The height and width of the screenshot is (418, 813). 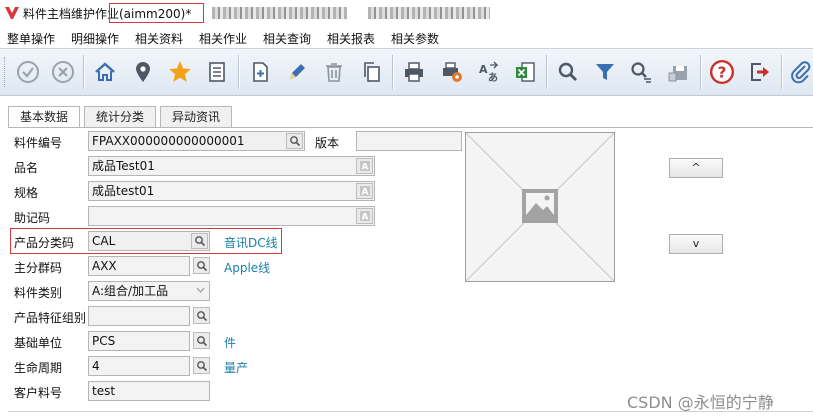 What do you see at coordinates (410, 127) in the screenshot?
I see `tab-underline` at bounding box center [410, 127].